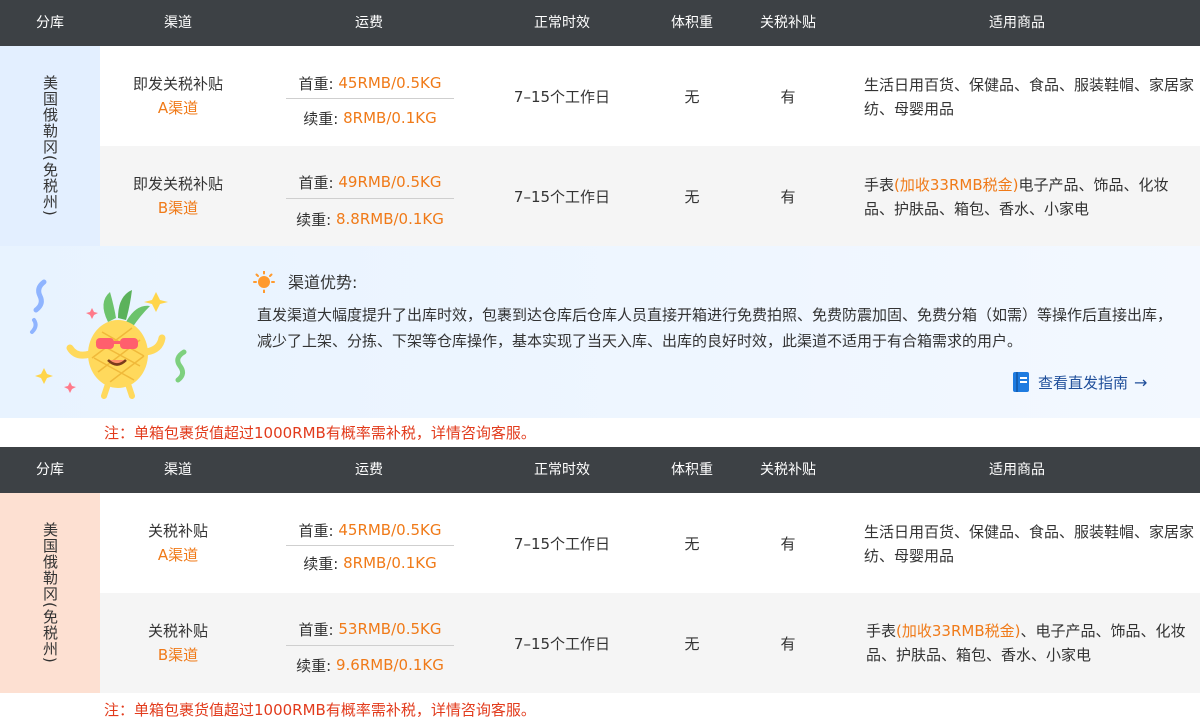 The width and height of the screenshot is (1200, 723). I want to click on first-weight-line: 首重: 49RMB/0.5KG, so click(370, 182).